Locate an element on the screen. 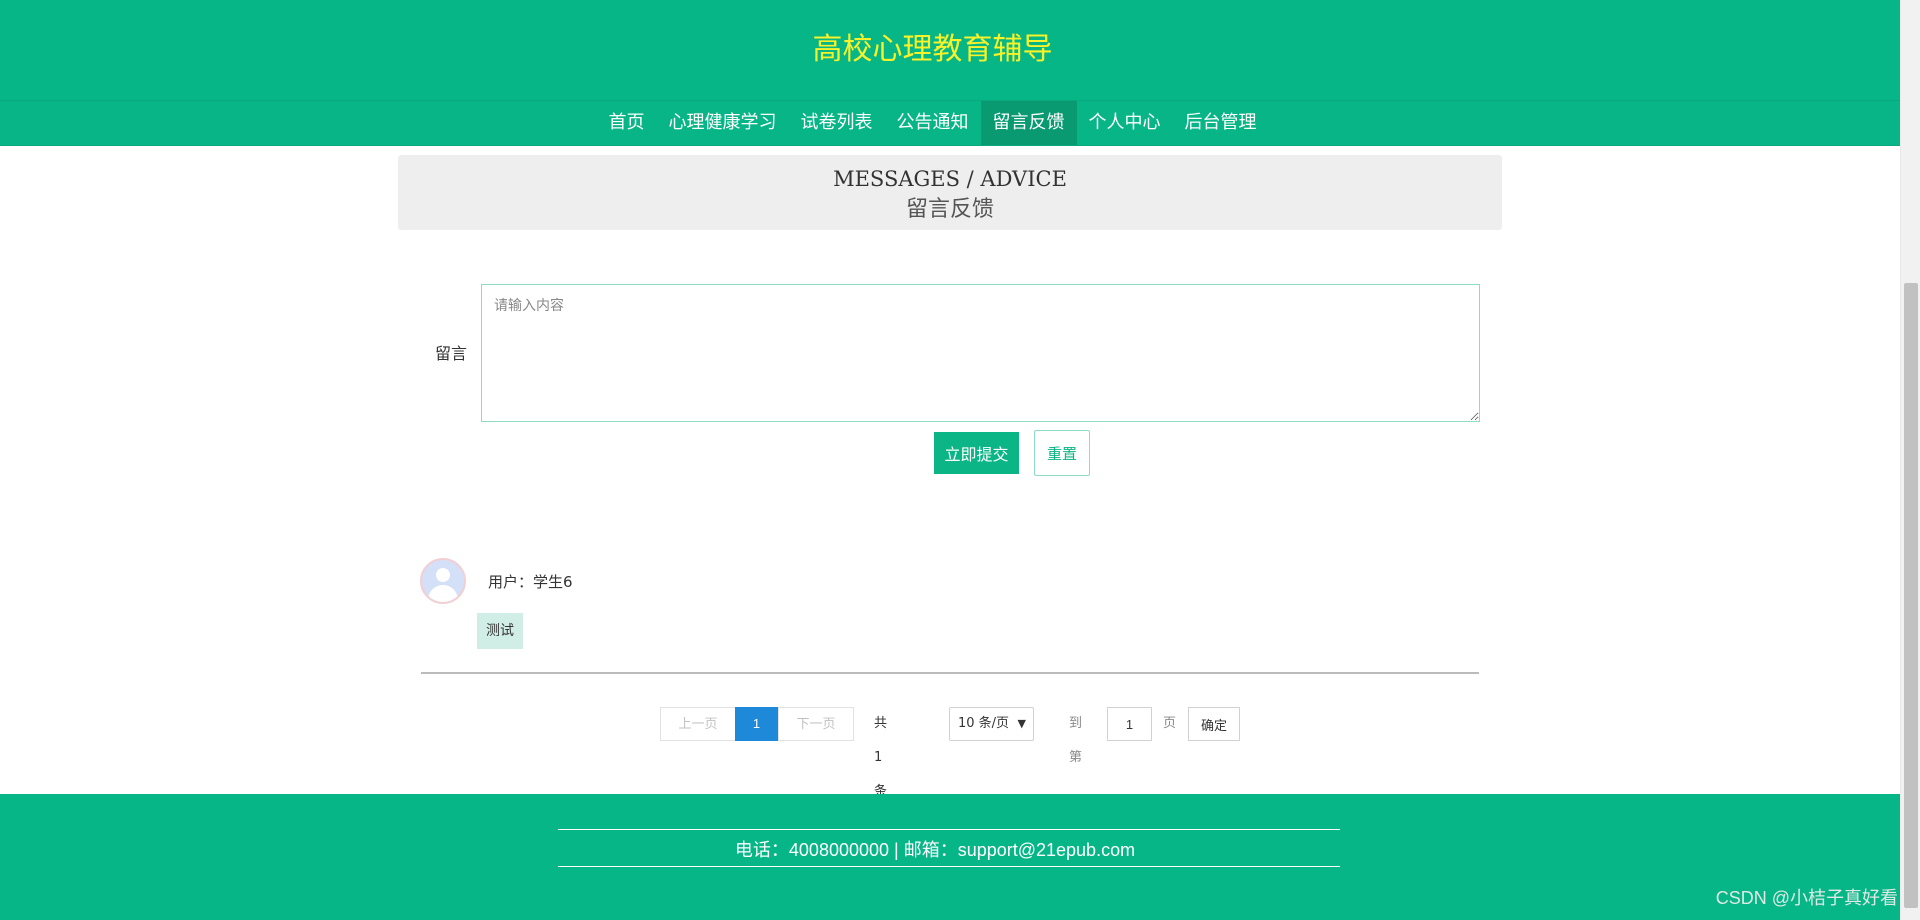  goto-page-input is located at coordinates (1129, 724).